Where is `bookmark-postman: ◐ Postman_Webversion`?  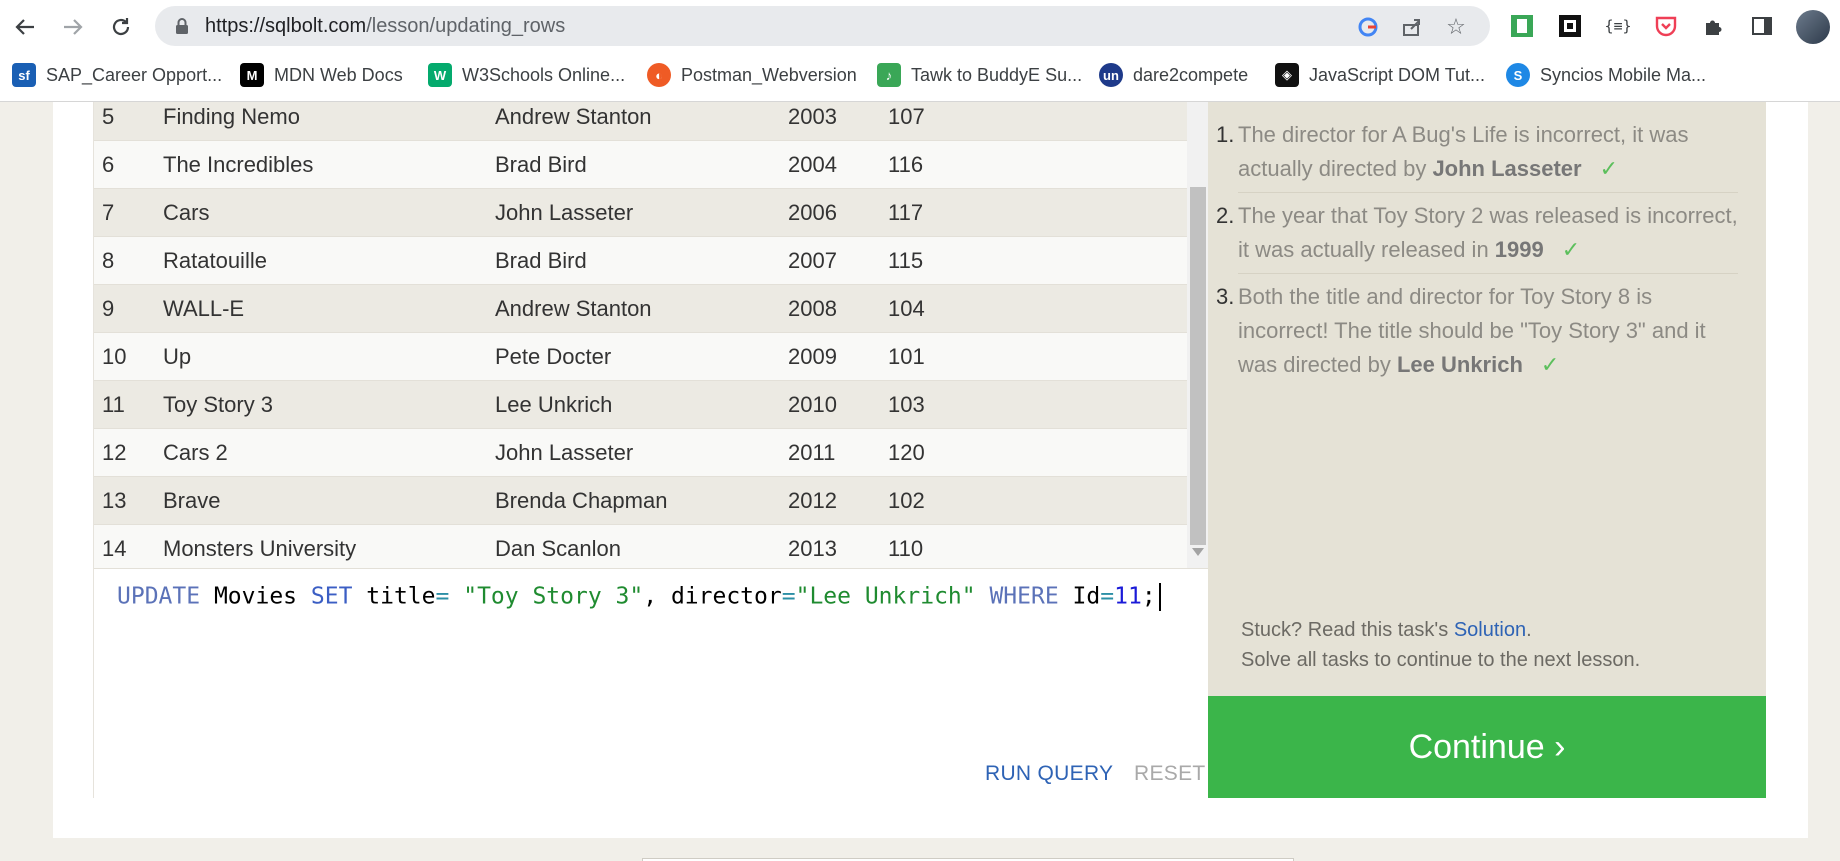 bookmark-postman: ◐ Postman_Webversion is located at coordinates (752, 75).